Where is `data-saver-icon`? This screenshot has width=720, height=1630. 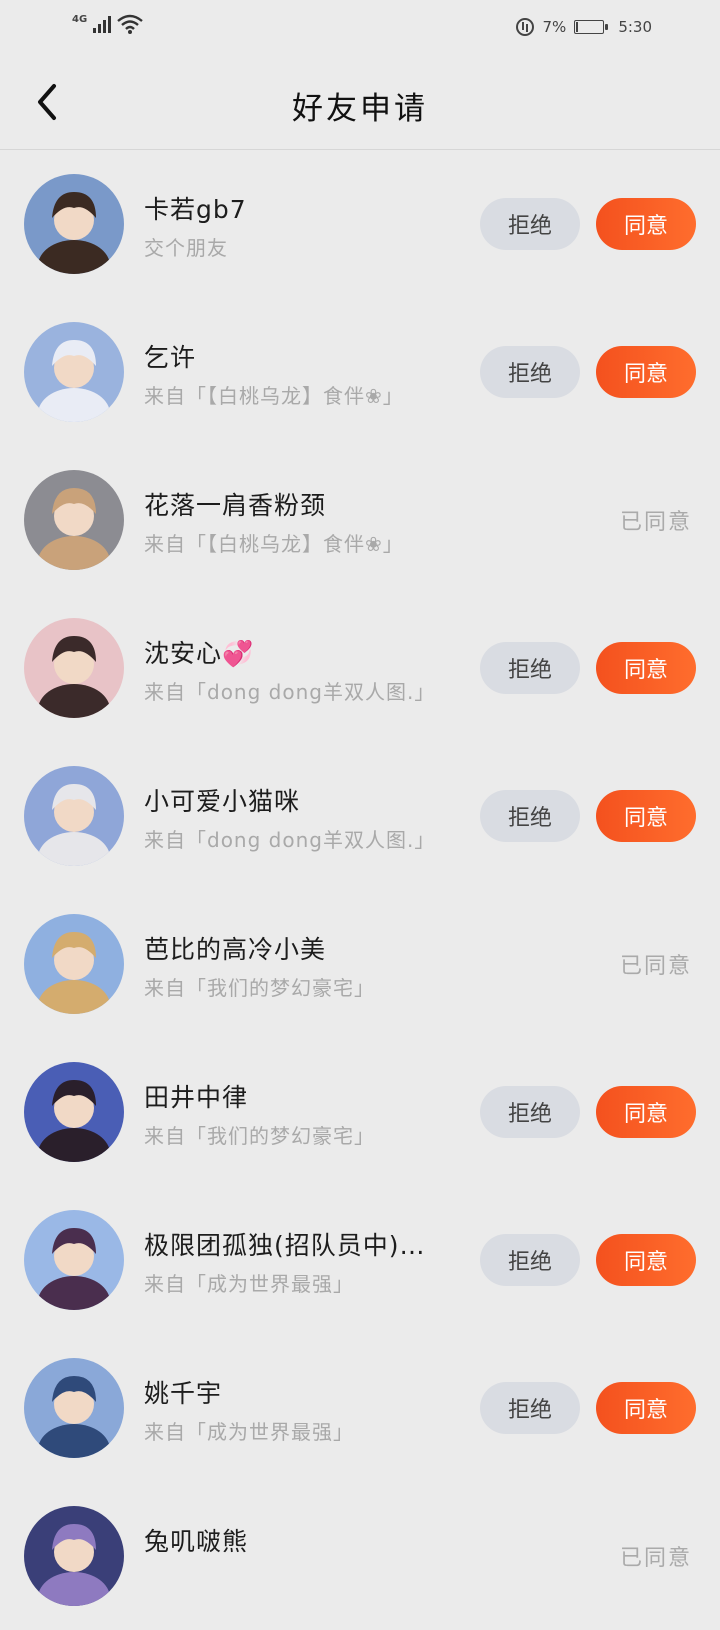
data-saver-icon is located at coordinates (524, 27).